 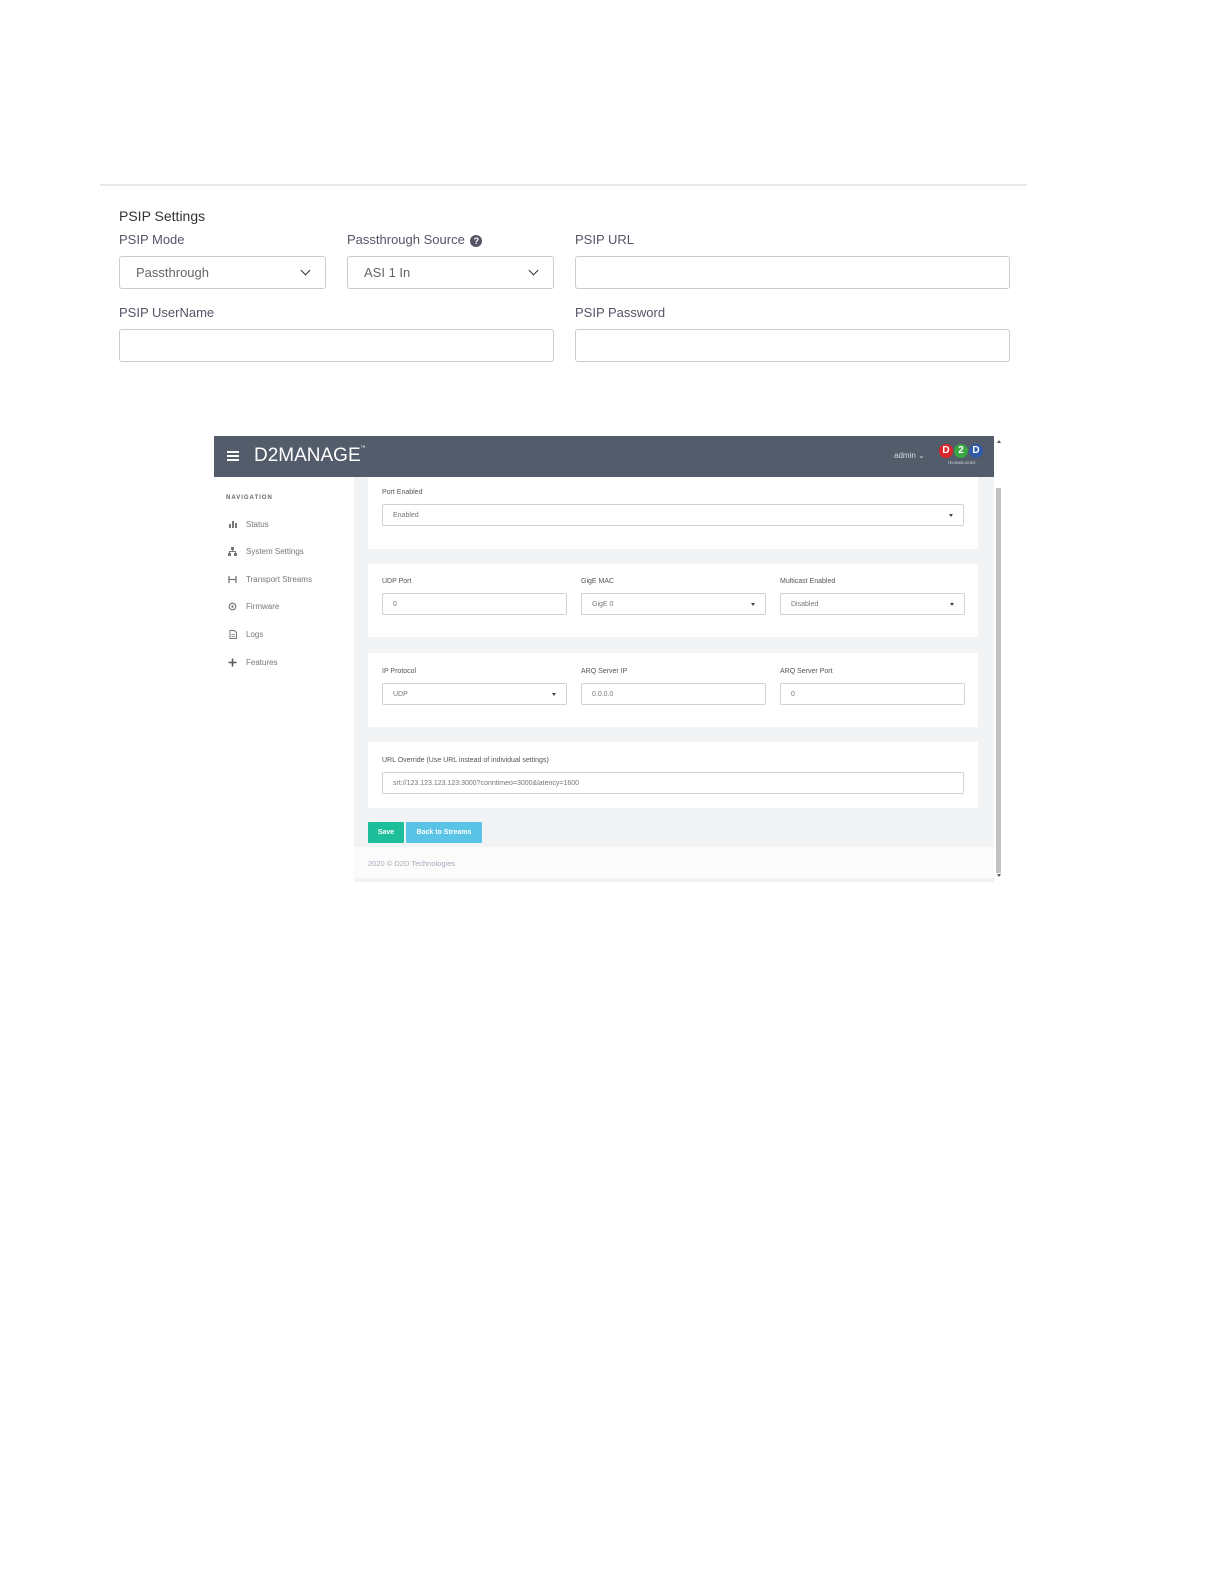 I want to click on multicast-enabled-select: Disabled, so click(x=872, y=604).